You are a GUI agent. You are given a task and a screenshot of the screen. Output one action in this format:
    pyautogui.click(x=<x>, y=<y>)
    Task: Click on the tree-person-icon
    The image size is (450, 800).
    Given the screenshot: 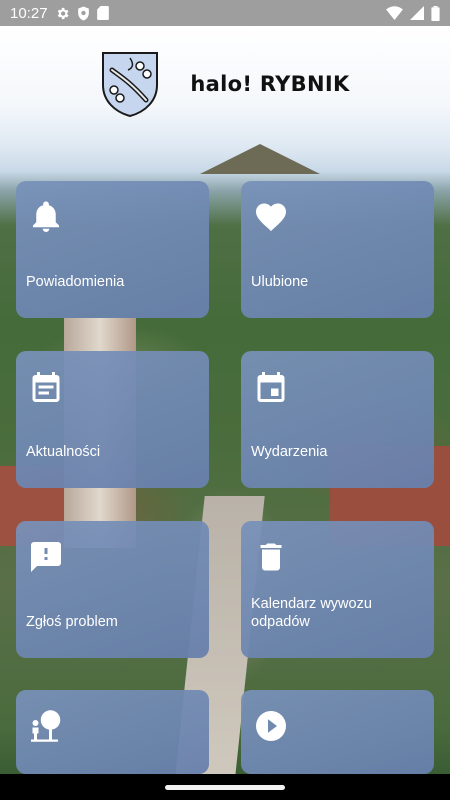 What is the action you would take?
    pyautogui.click(x=46, y=726)
    